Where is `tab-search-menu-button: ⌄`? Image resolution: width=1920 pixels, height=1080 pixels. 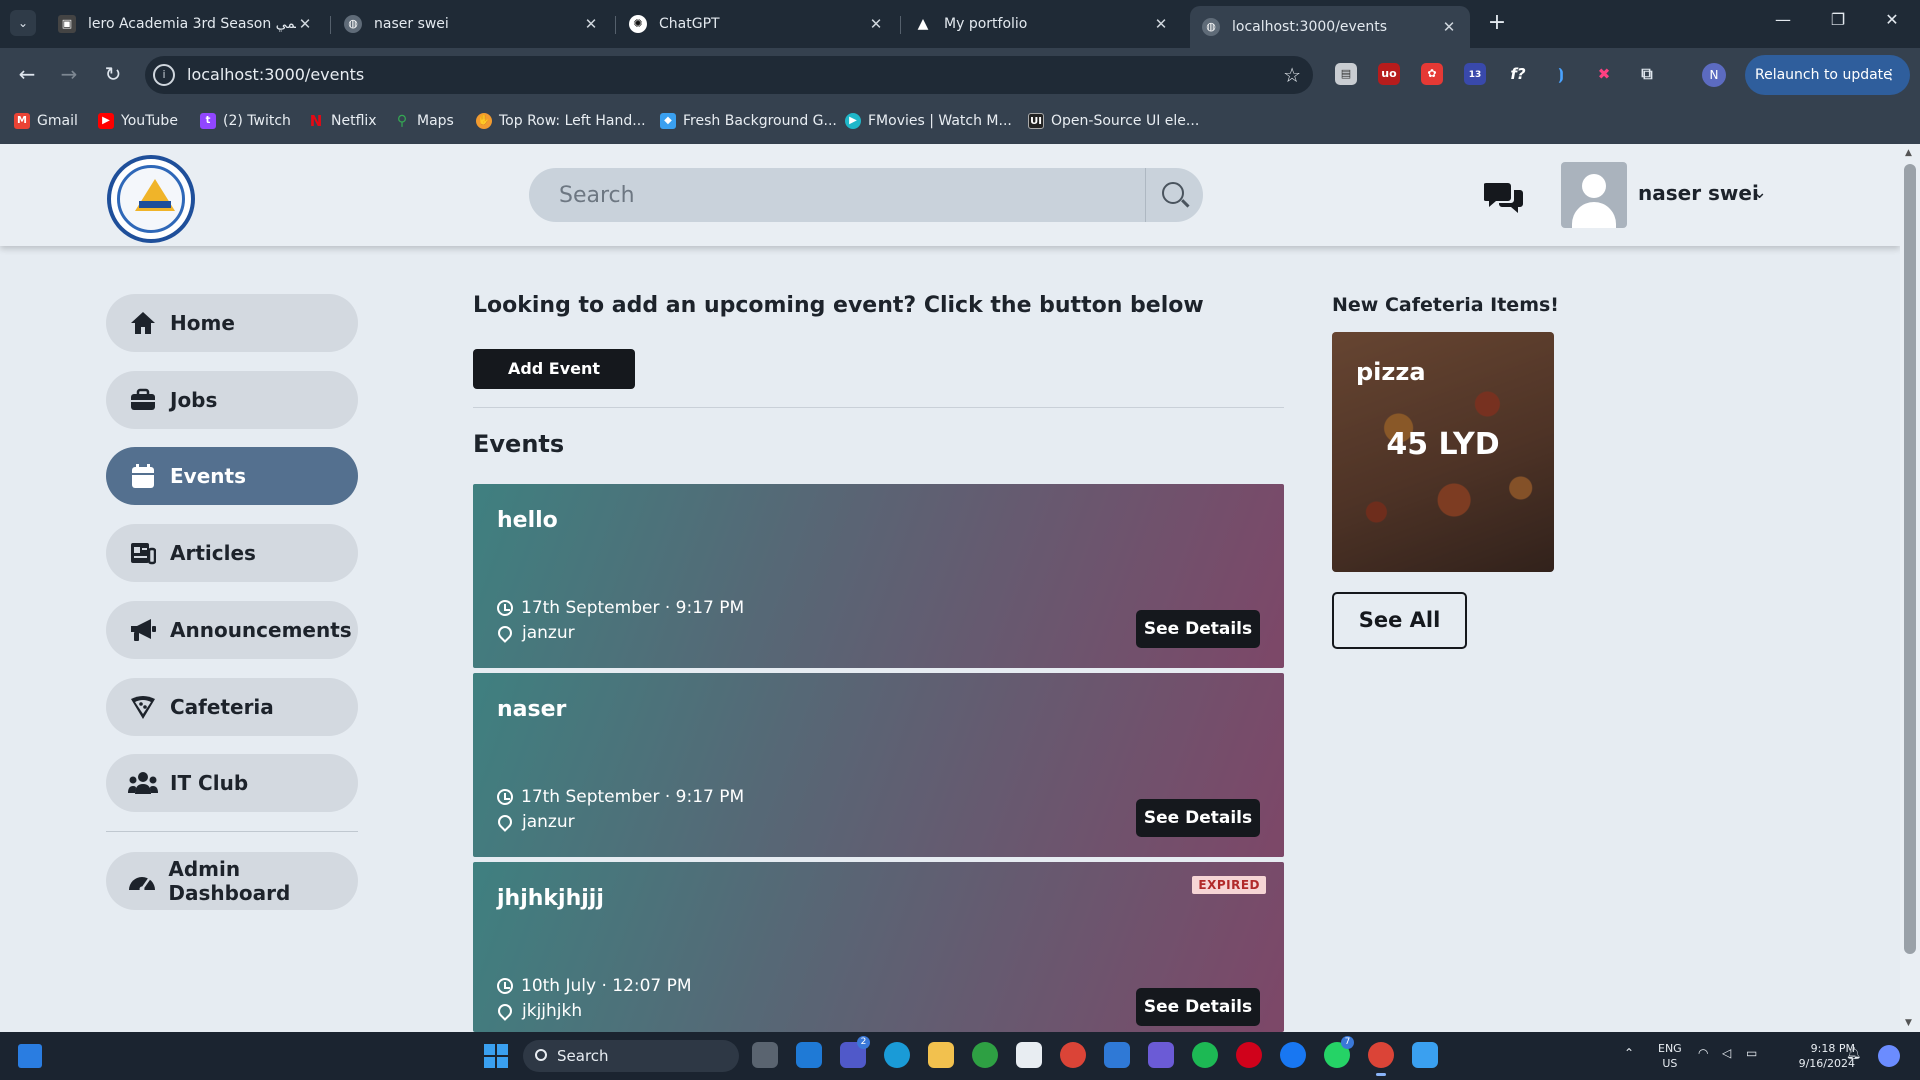 tab-search-menu-button: ⌄ is located at coordinates (23, 23).